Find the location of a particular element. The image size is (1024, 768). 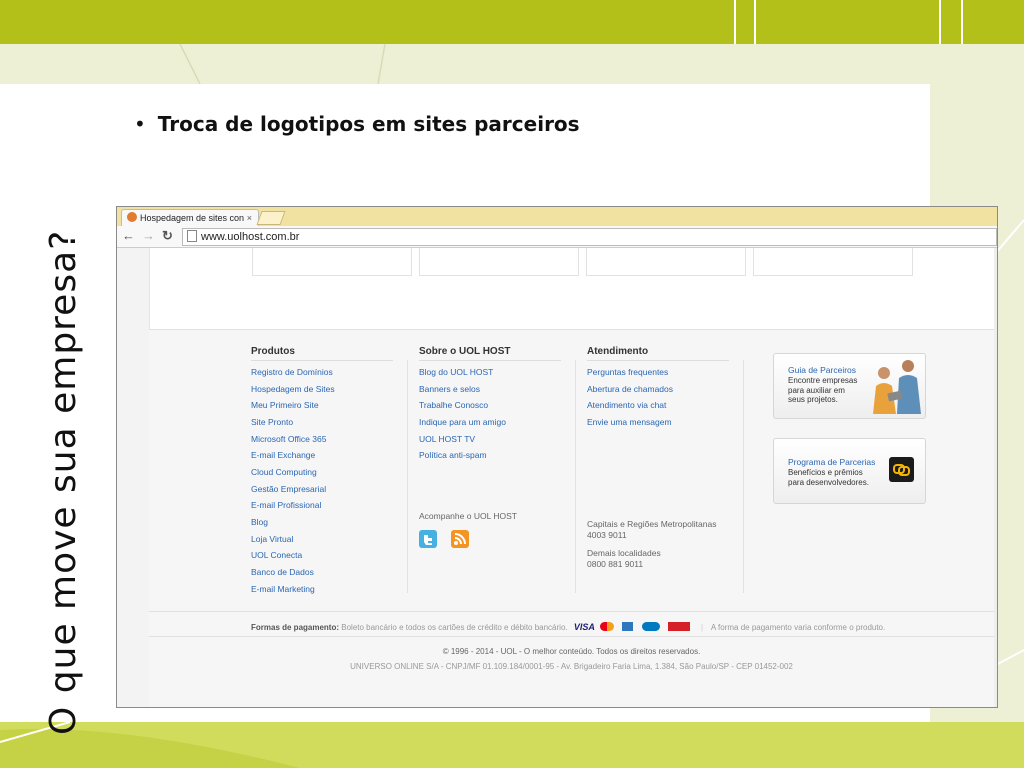

footer-link: Banners e selos is located at coordinates (449, 389).